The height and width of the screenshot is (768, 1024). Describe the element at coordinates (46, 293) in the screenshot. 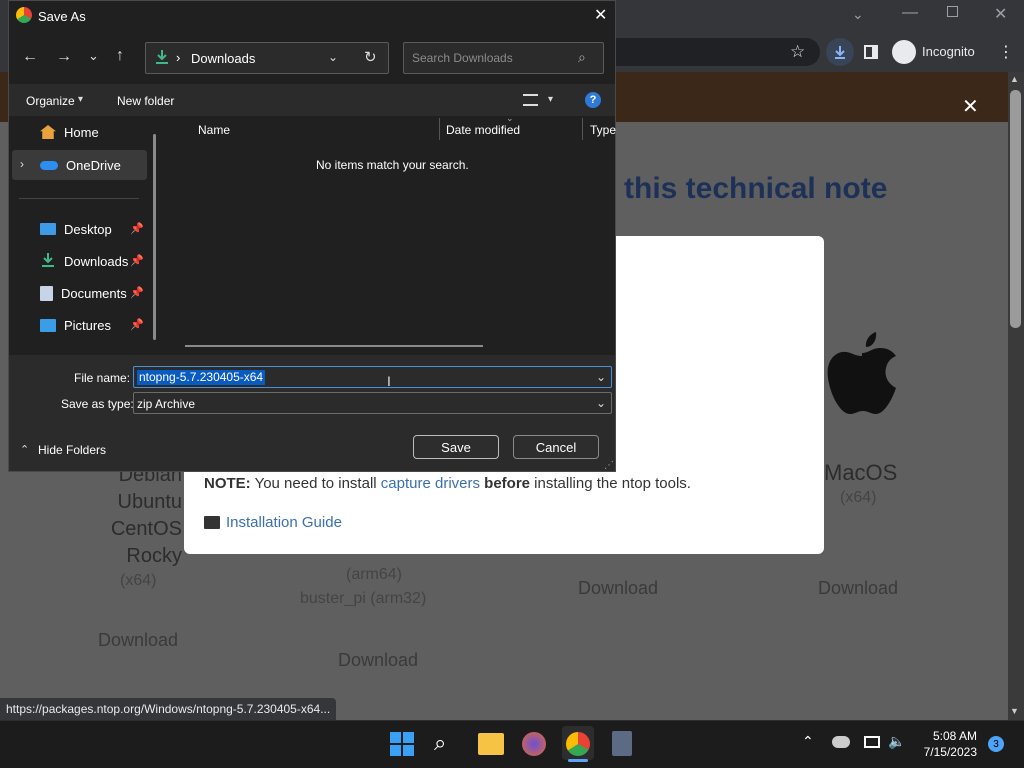

I see `documents-icon` at that location.